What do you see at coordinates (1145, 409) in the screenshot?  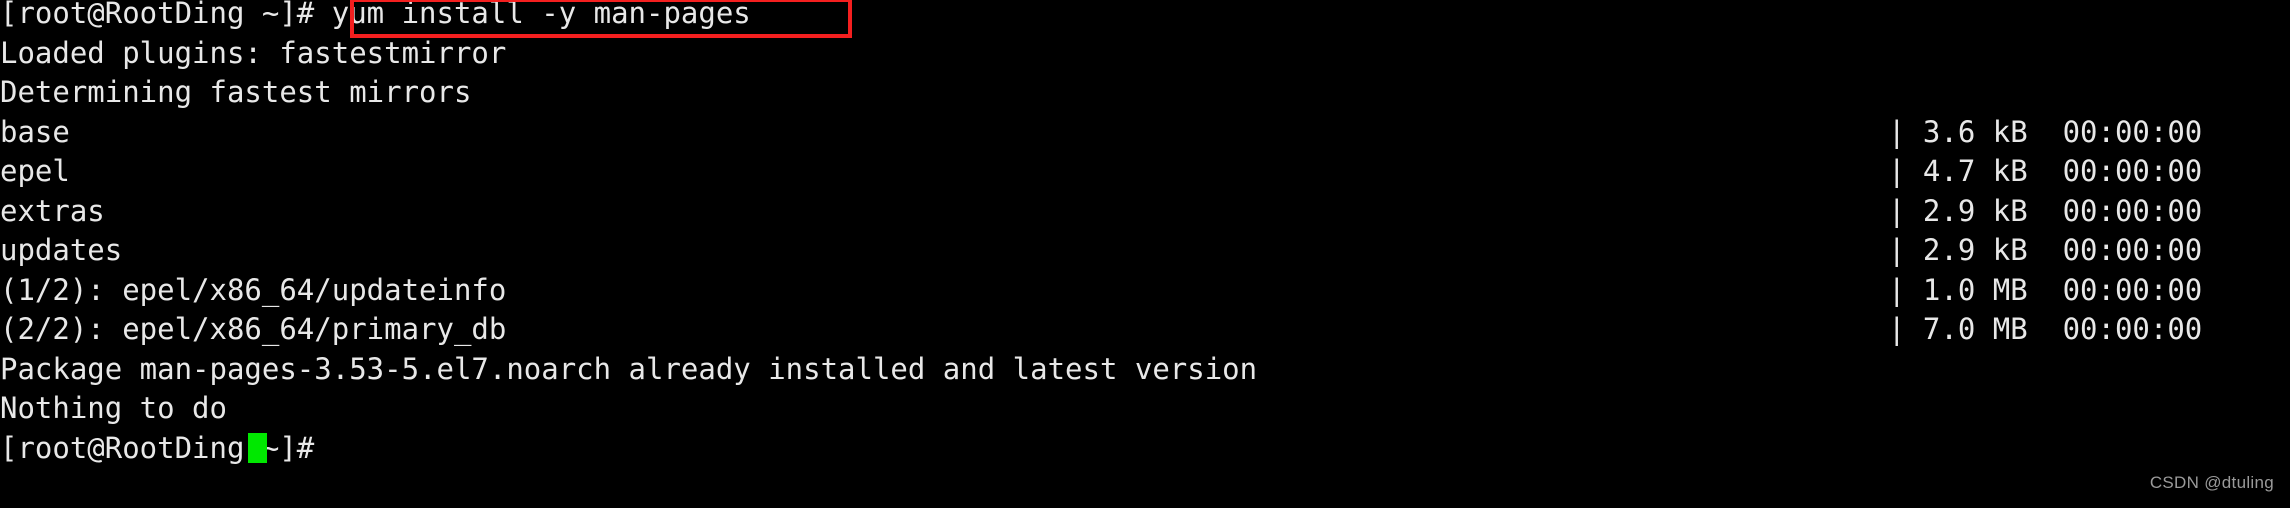 I see `terminal-line: Nothing to do` at bounding box center [1145, 409].